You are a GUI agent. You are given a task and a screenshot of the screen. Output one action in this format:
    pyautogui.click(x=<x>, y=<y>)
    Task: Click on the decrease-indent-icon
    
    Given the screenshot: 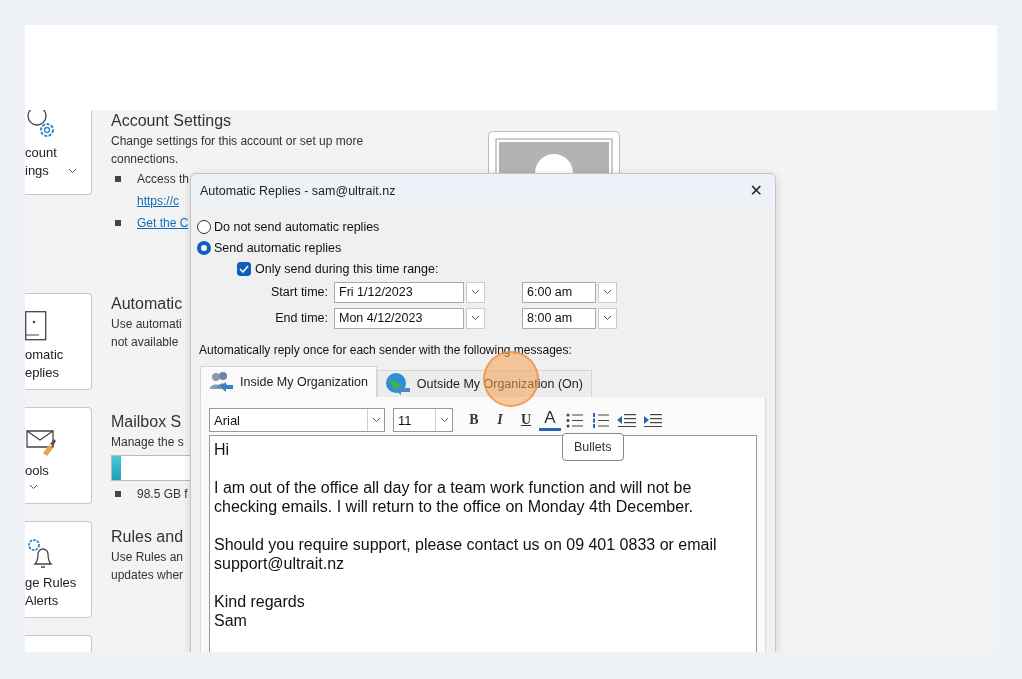 What is the action you would take?
    pyautogui.click(x=626, y=420)
    